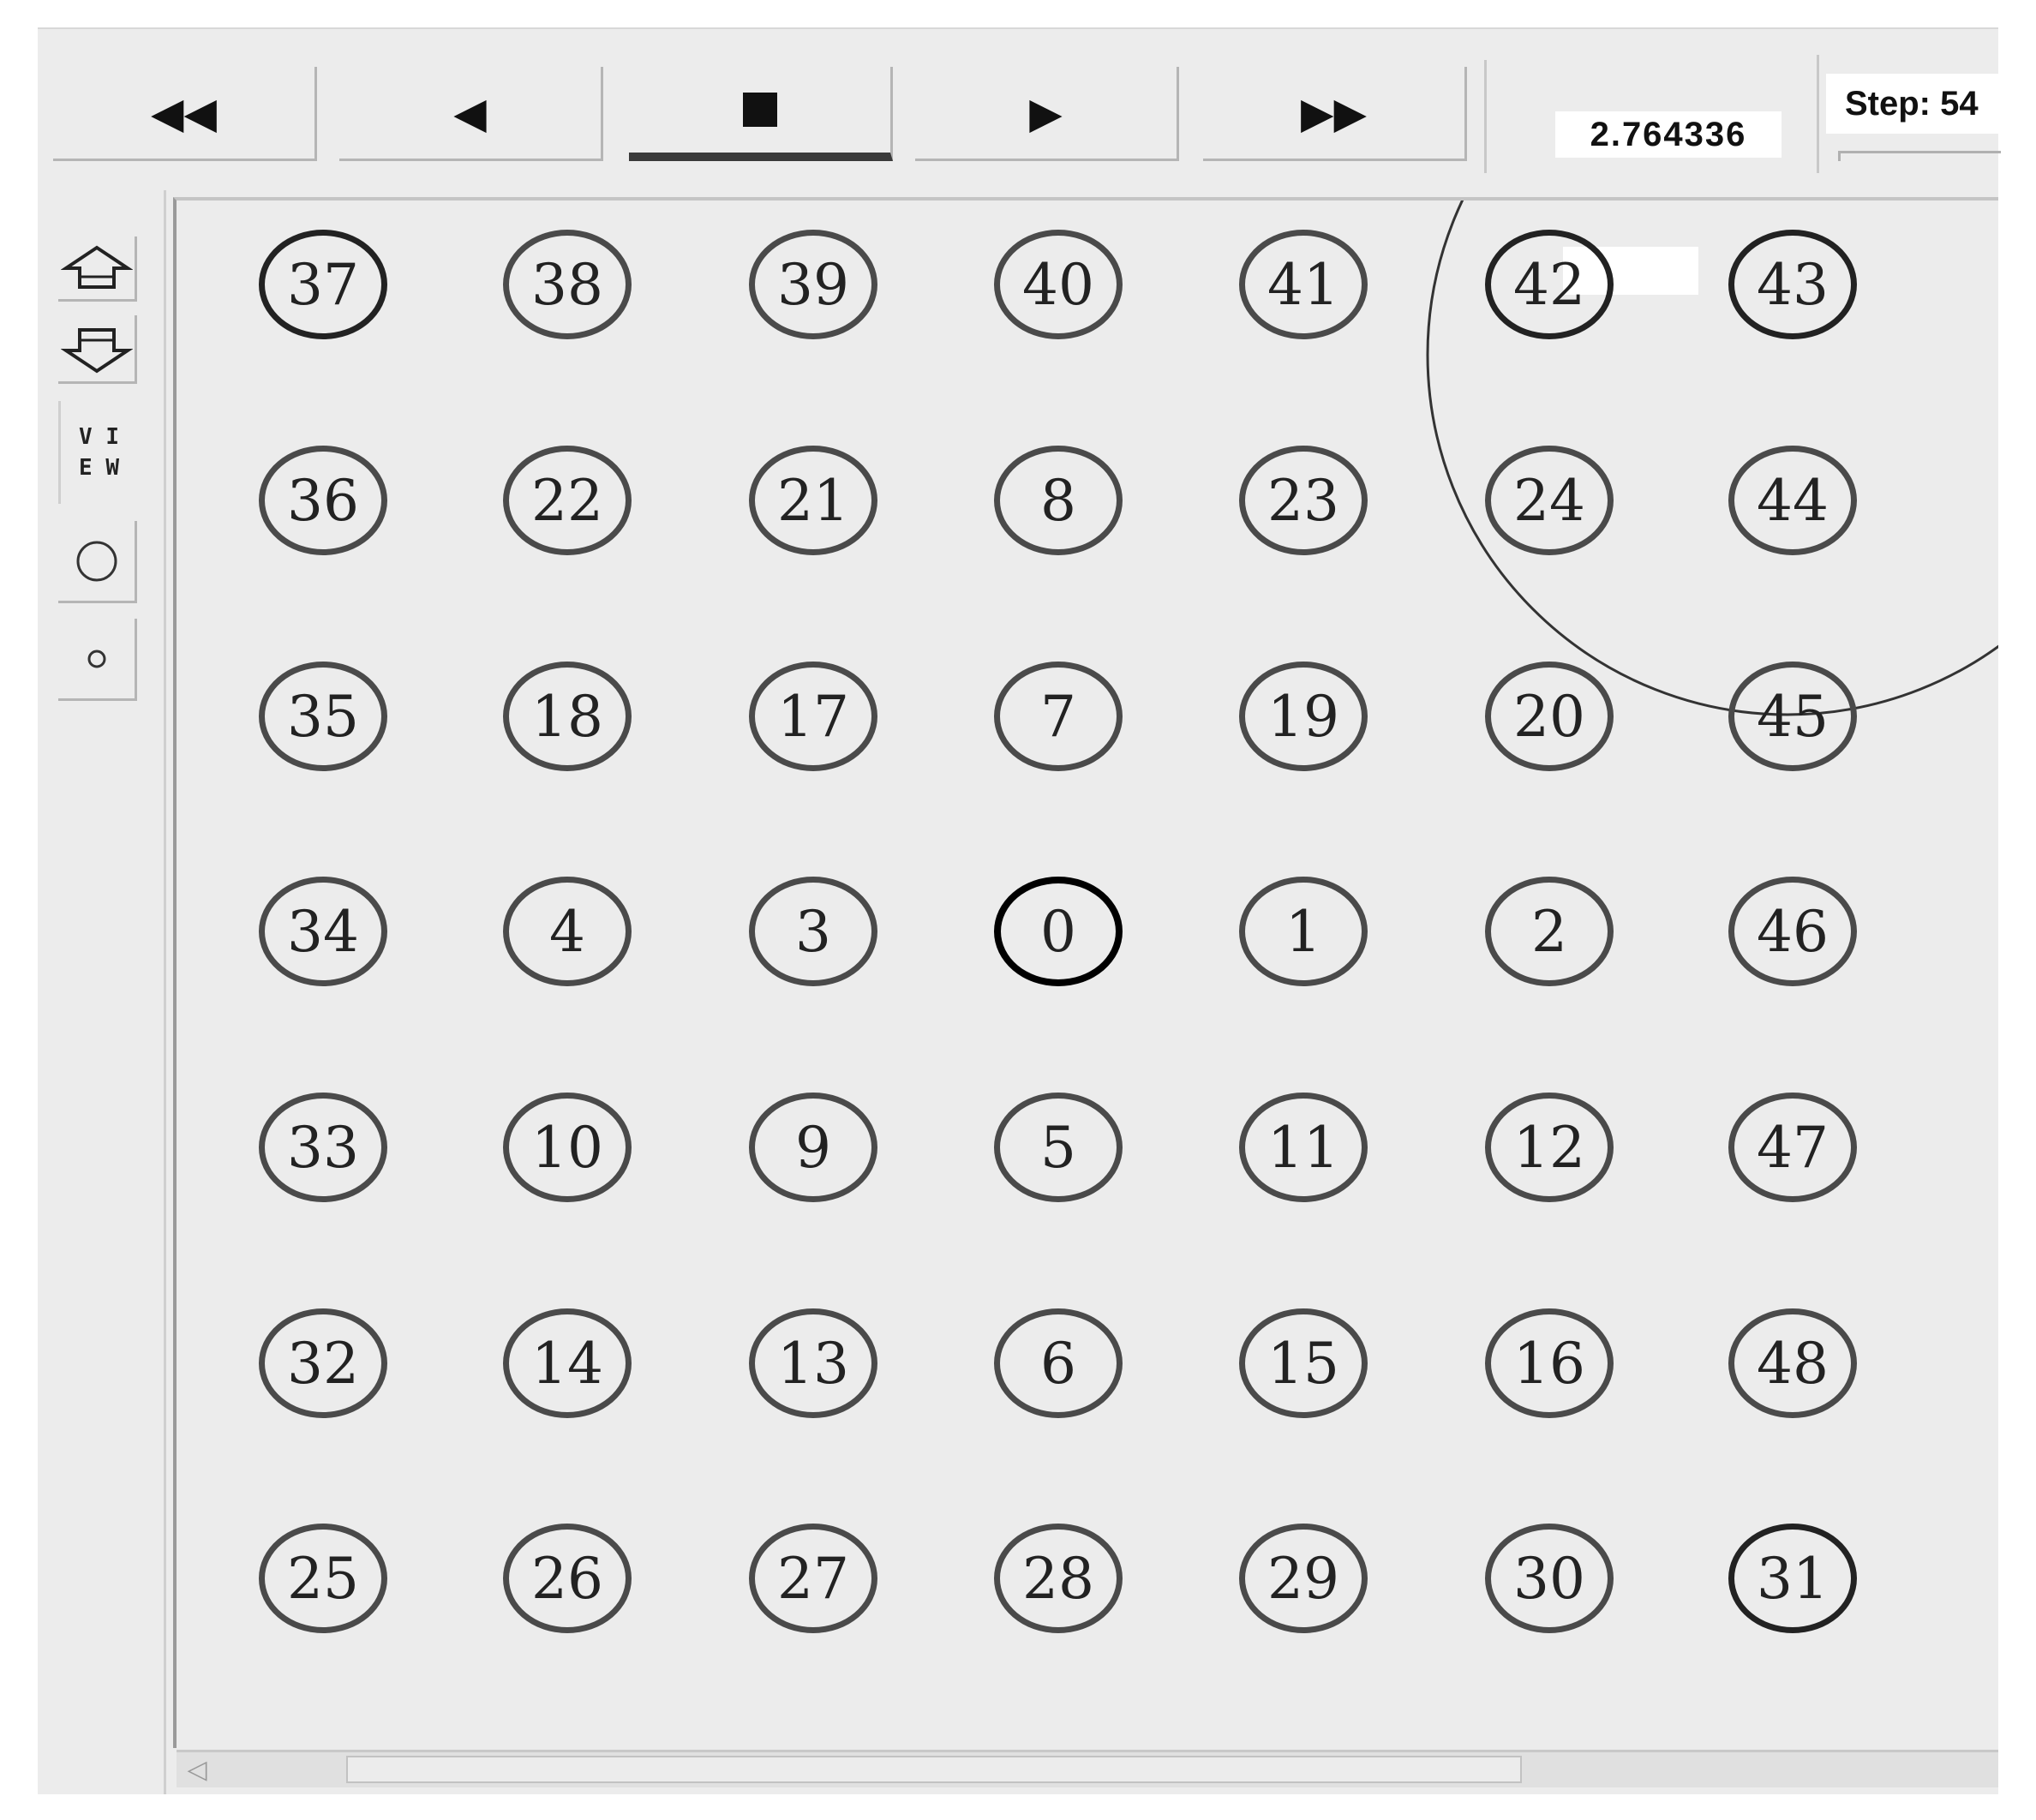  Describe the element at coordinates (1792, 1363) in the screenshot. I see `node-48: 48` at that location.